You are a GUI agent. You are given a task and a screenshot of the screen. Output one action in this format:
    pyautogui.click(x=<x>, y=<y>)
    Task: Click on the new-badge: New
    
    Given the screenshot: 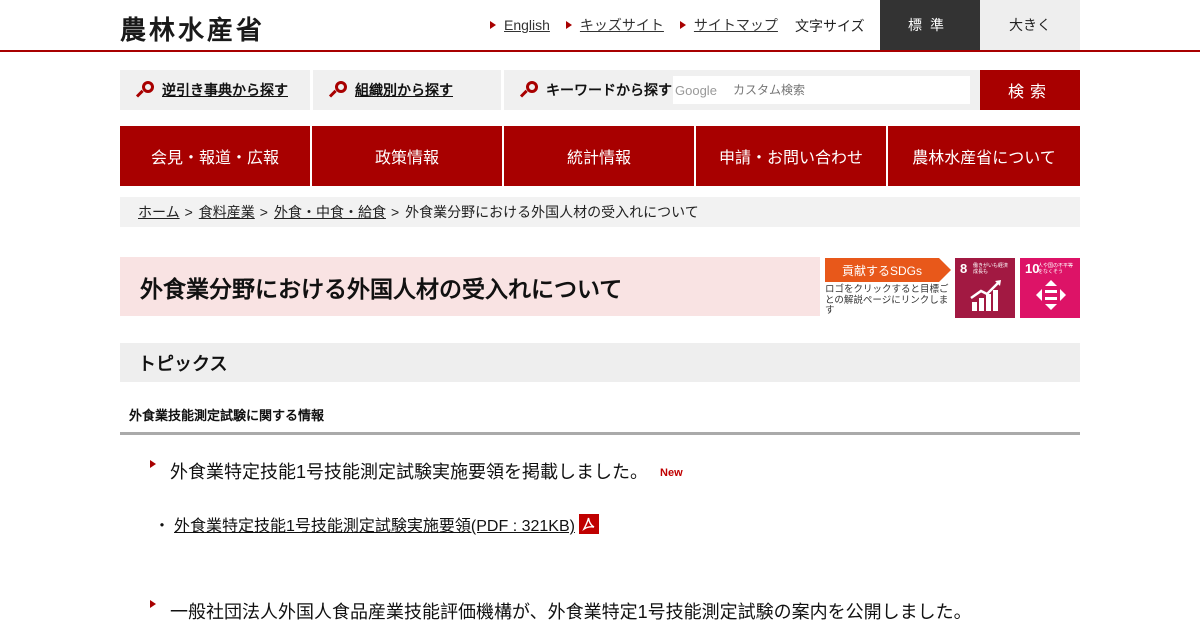 What is the action you would take?
    pyautogui.click(x=671, y=472)
    